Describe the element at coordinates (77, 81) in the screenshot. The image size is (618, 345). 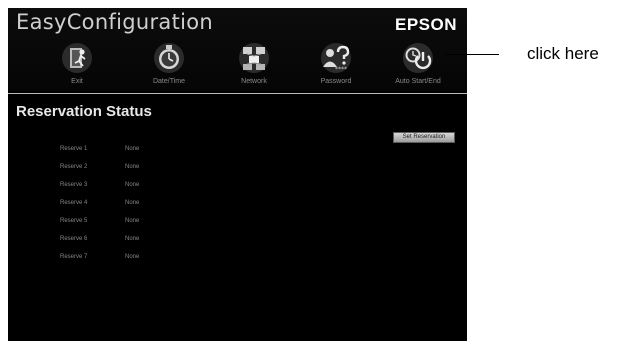
I see `nav-label: Exit` at that location.